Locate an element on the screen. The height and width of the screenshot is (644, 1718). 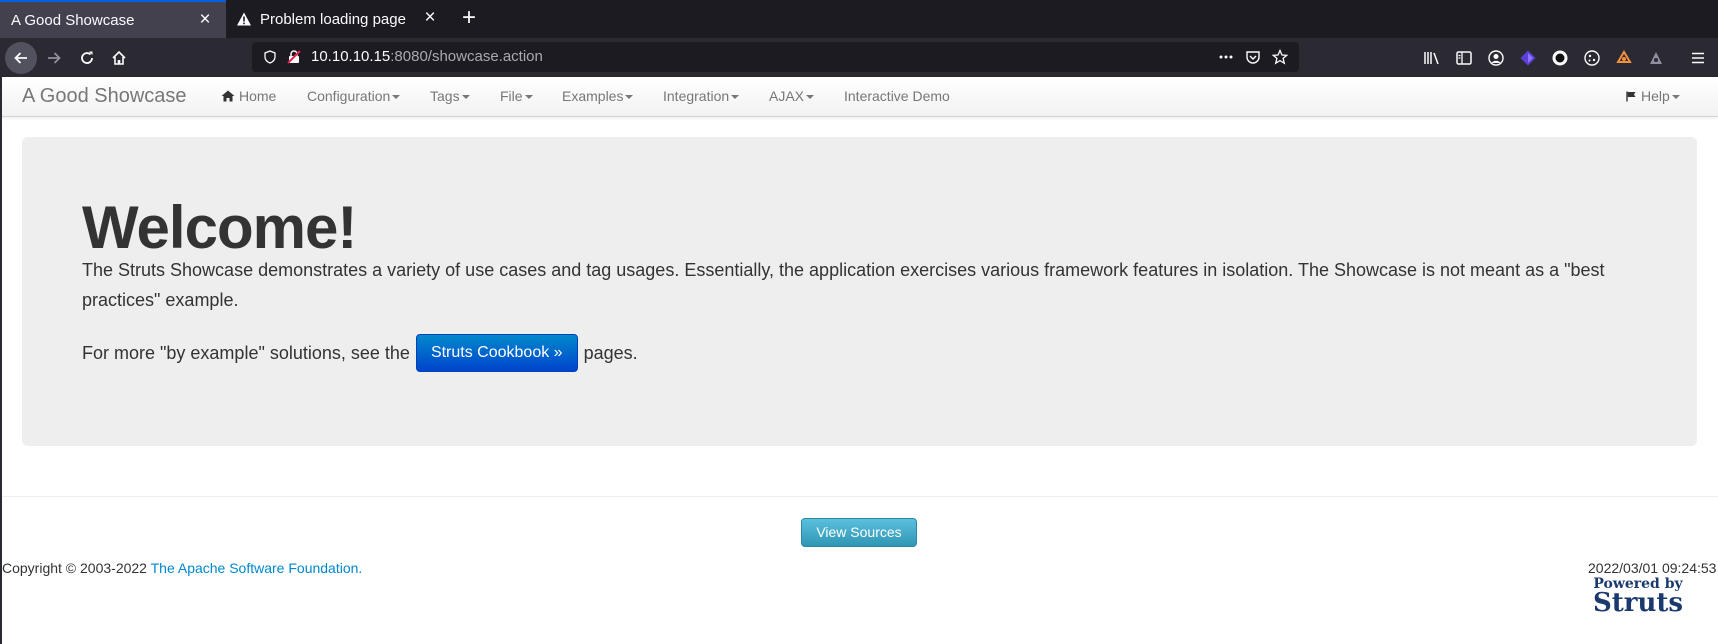
timestamp: 2022/03/01 09:24:53 is located at coordinates (1652, 568).